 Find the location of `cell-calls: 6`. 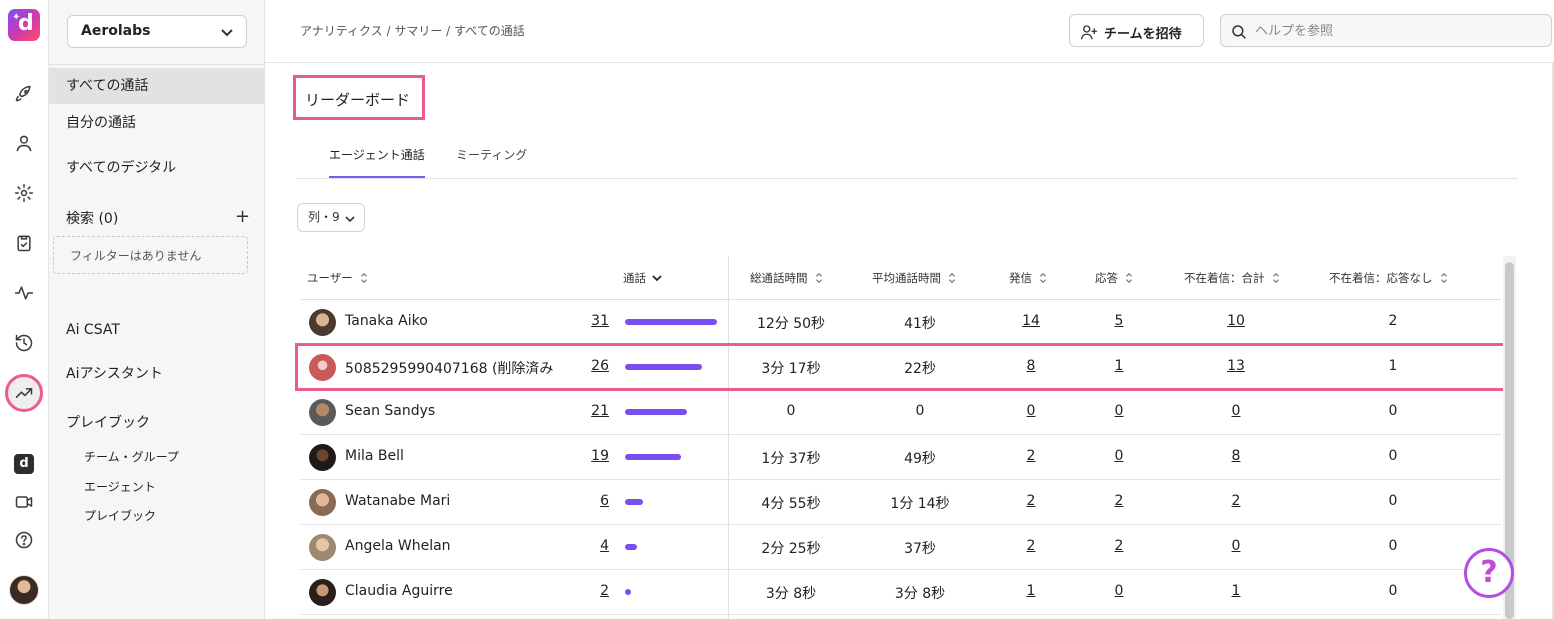

cell-calls: 6 is located at coordinates (594, 501).